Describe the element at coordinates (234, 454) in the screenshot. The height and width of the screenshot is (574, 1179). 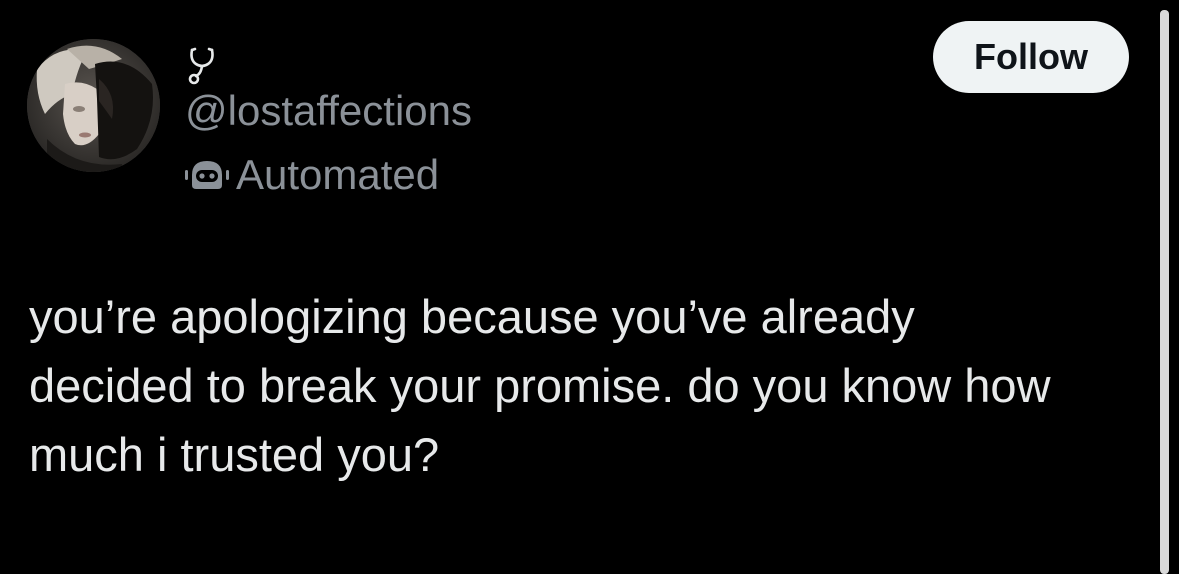
I see `post-text-line: much i trusted you?` at that location.